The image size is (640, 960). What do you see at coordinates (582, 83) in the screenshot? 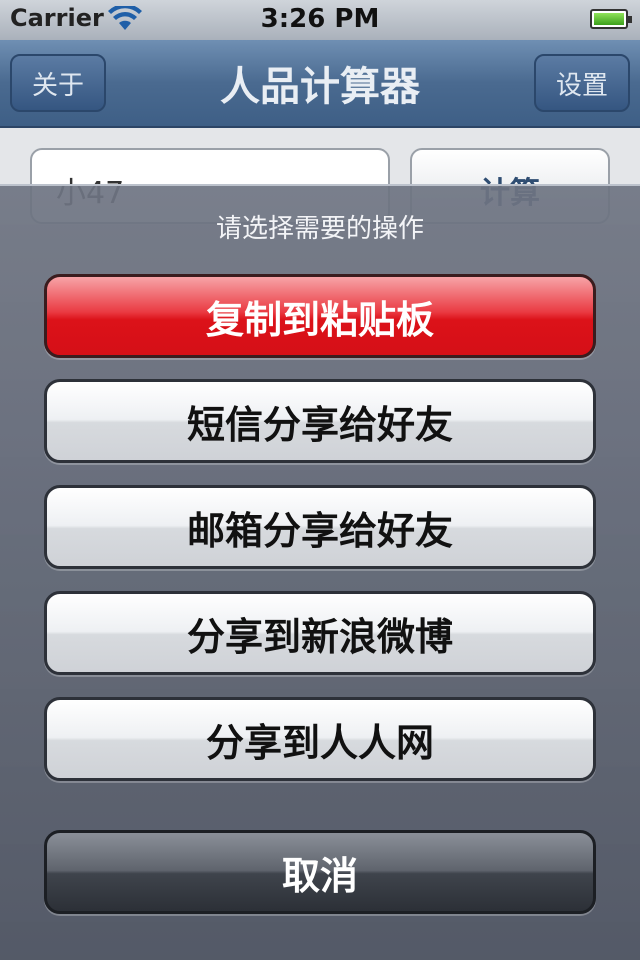
I see `settings-button: 设置` at bounding box center [582, 83].